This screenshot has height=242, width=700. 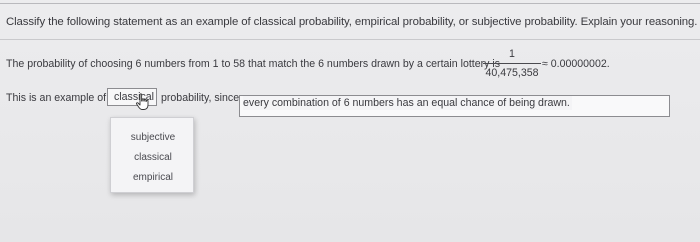 What do you see at coordinates (200, 98) in the screenshot?
I see `answer-suffix: probability, since` at bounding box center [200, 98].